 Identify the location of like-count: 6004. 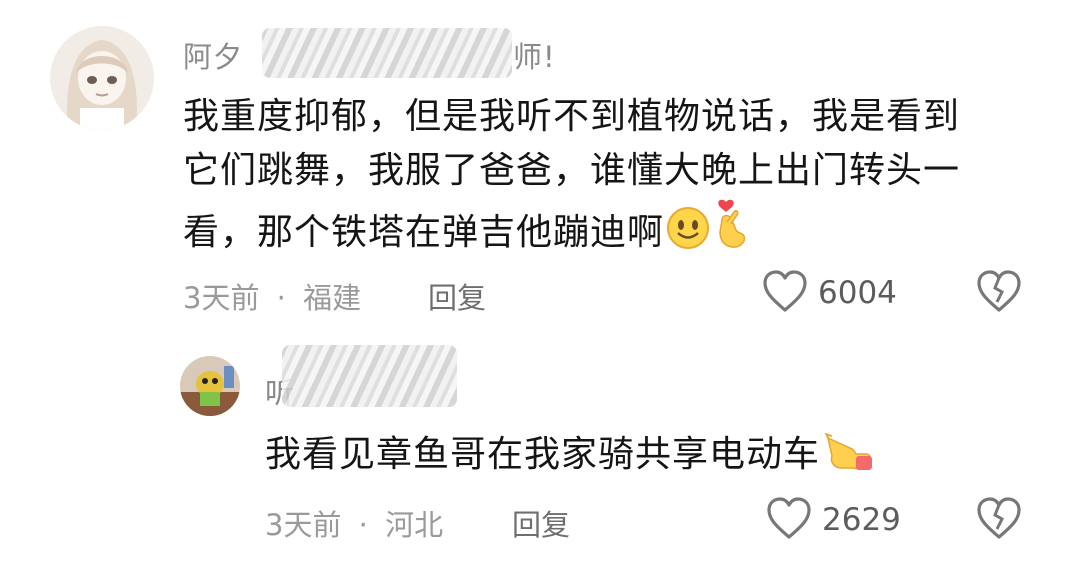
(857, 293).